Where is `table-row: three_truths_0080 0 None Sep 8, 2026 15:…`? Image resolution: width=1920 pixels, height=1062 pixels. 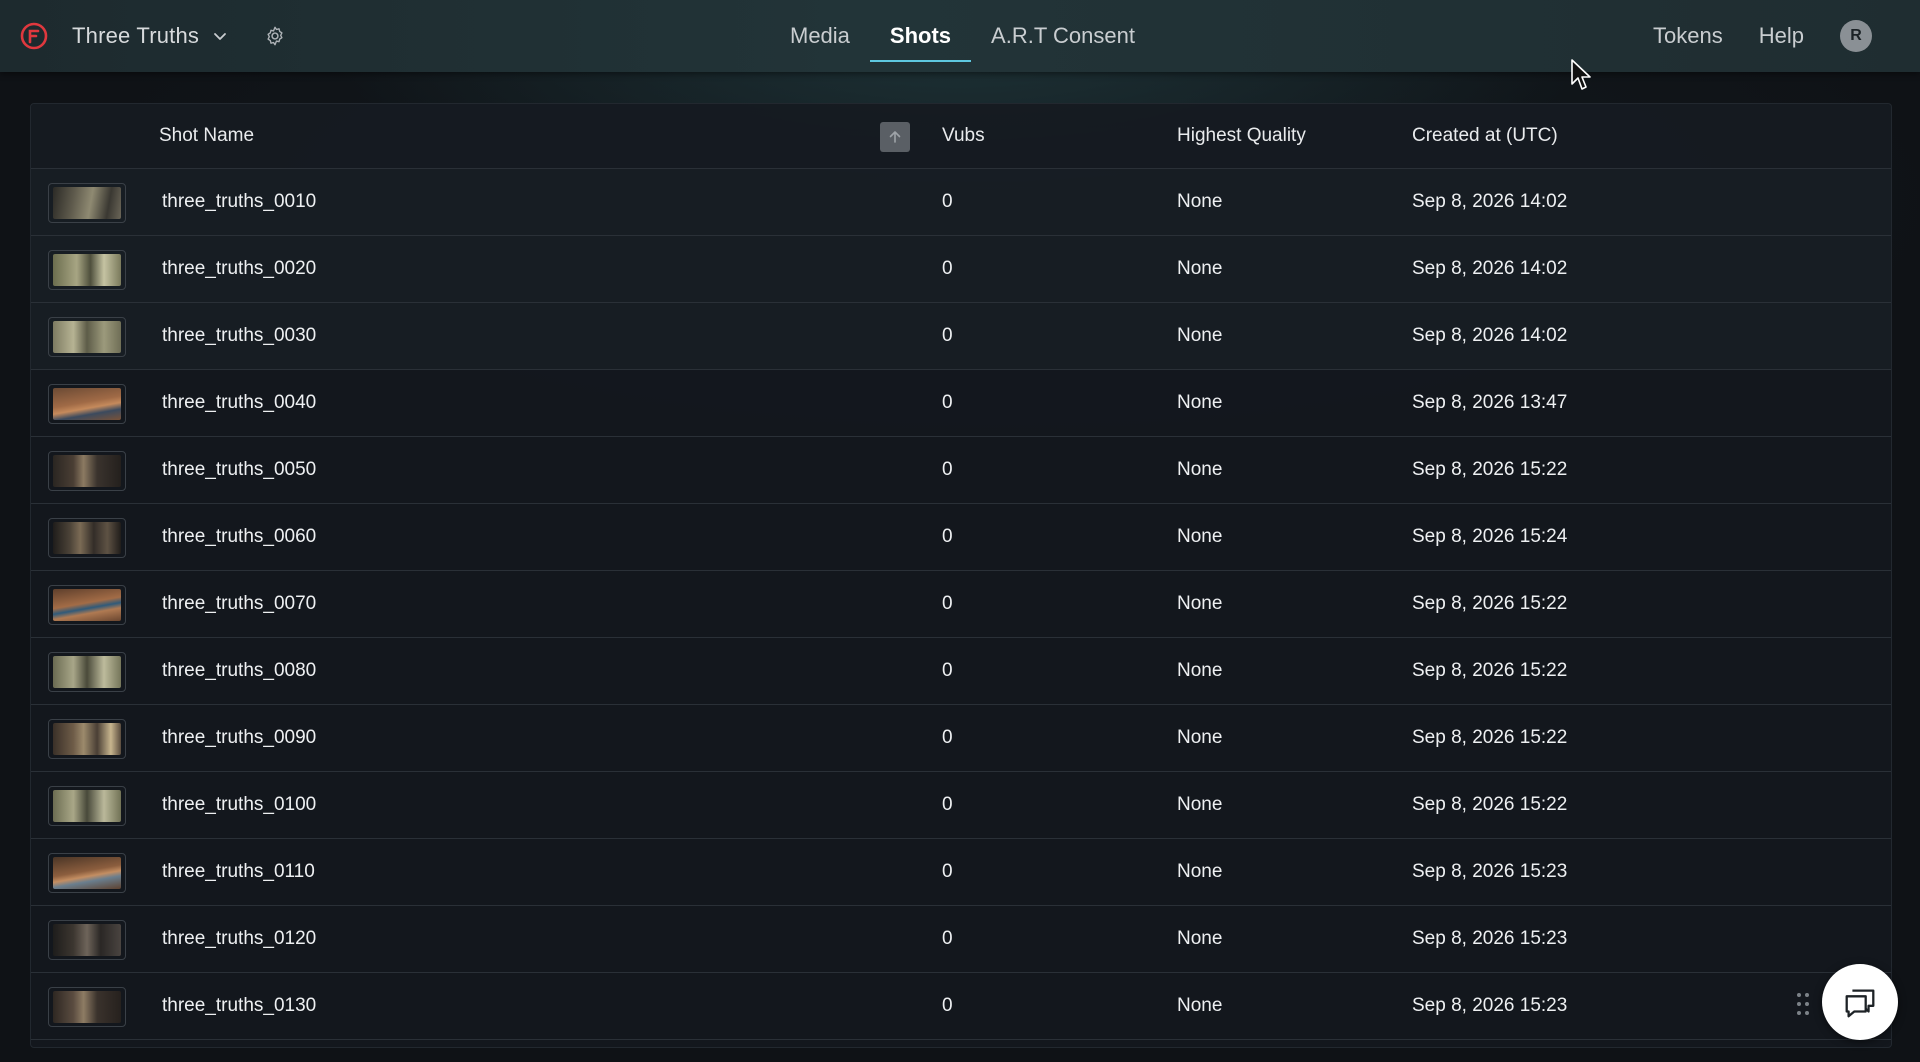
table-row: three_truths_0080 0 None Sep 8, 2026 15:… is located at coordinates (961, 671).